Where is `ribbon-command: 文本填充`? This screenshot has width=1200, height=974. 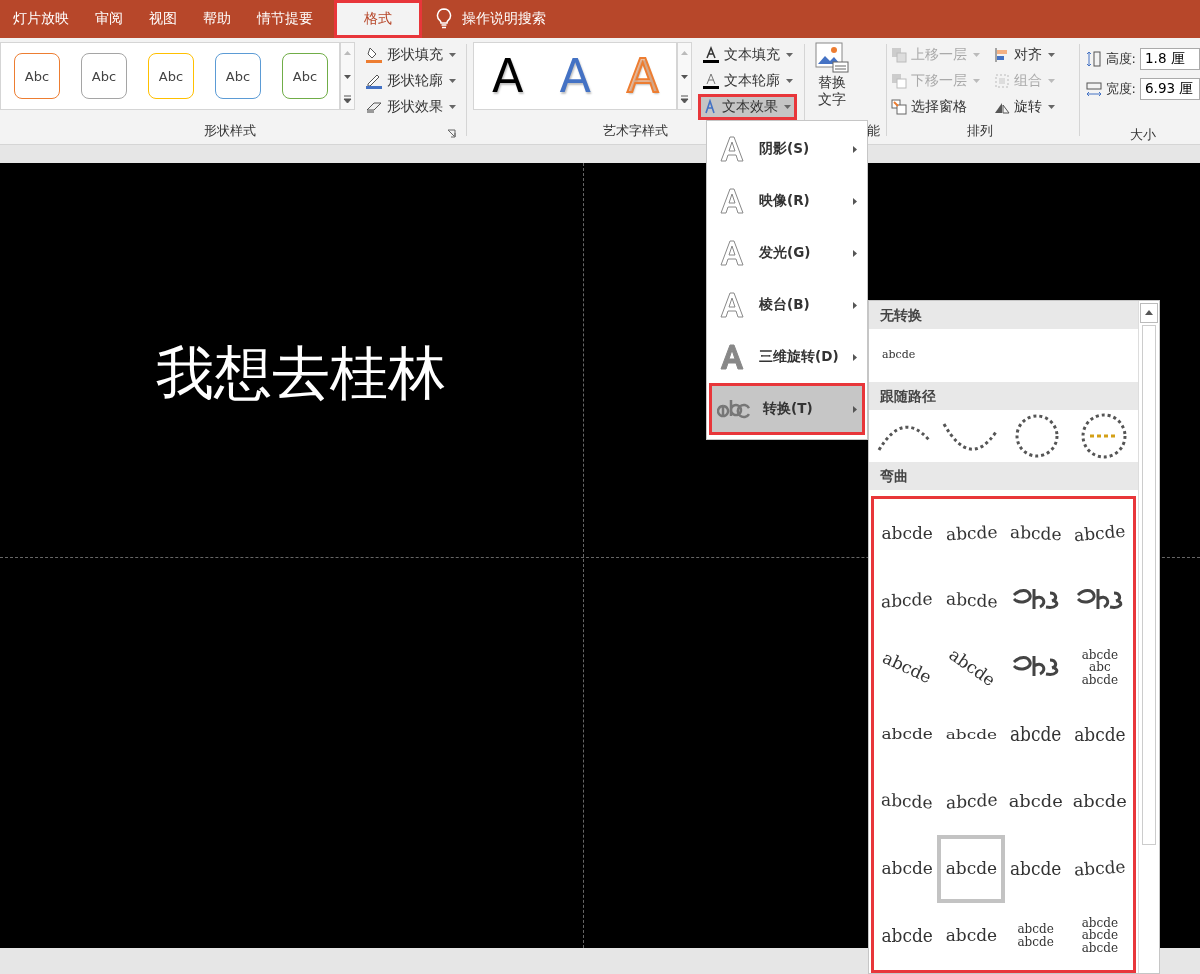 ribbon-command: 文本填充 is located at coordinates (747, 55).